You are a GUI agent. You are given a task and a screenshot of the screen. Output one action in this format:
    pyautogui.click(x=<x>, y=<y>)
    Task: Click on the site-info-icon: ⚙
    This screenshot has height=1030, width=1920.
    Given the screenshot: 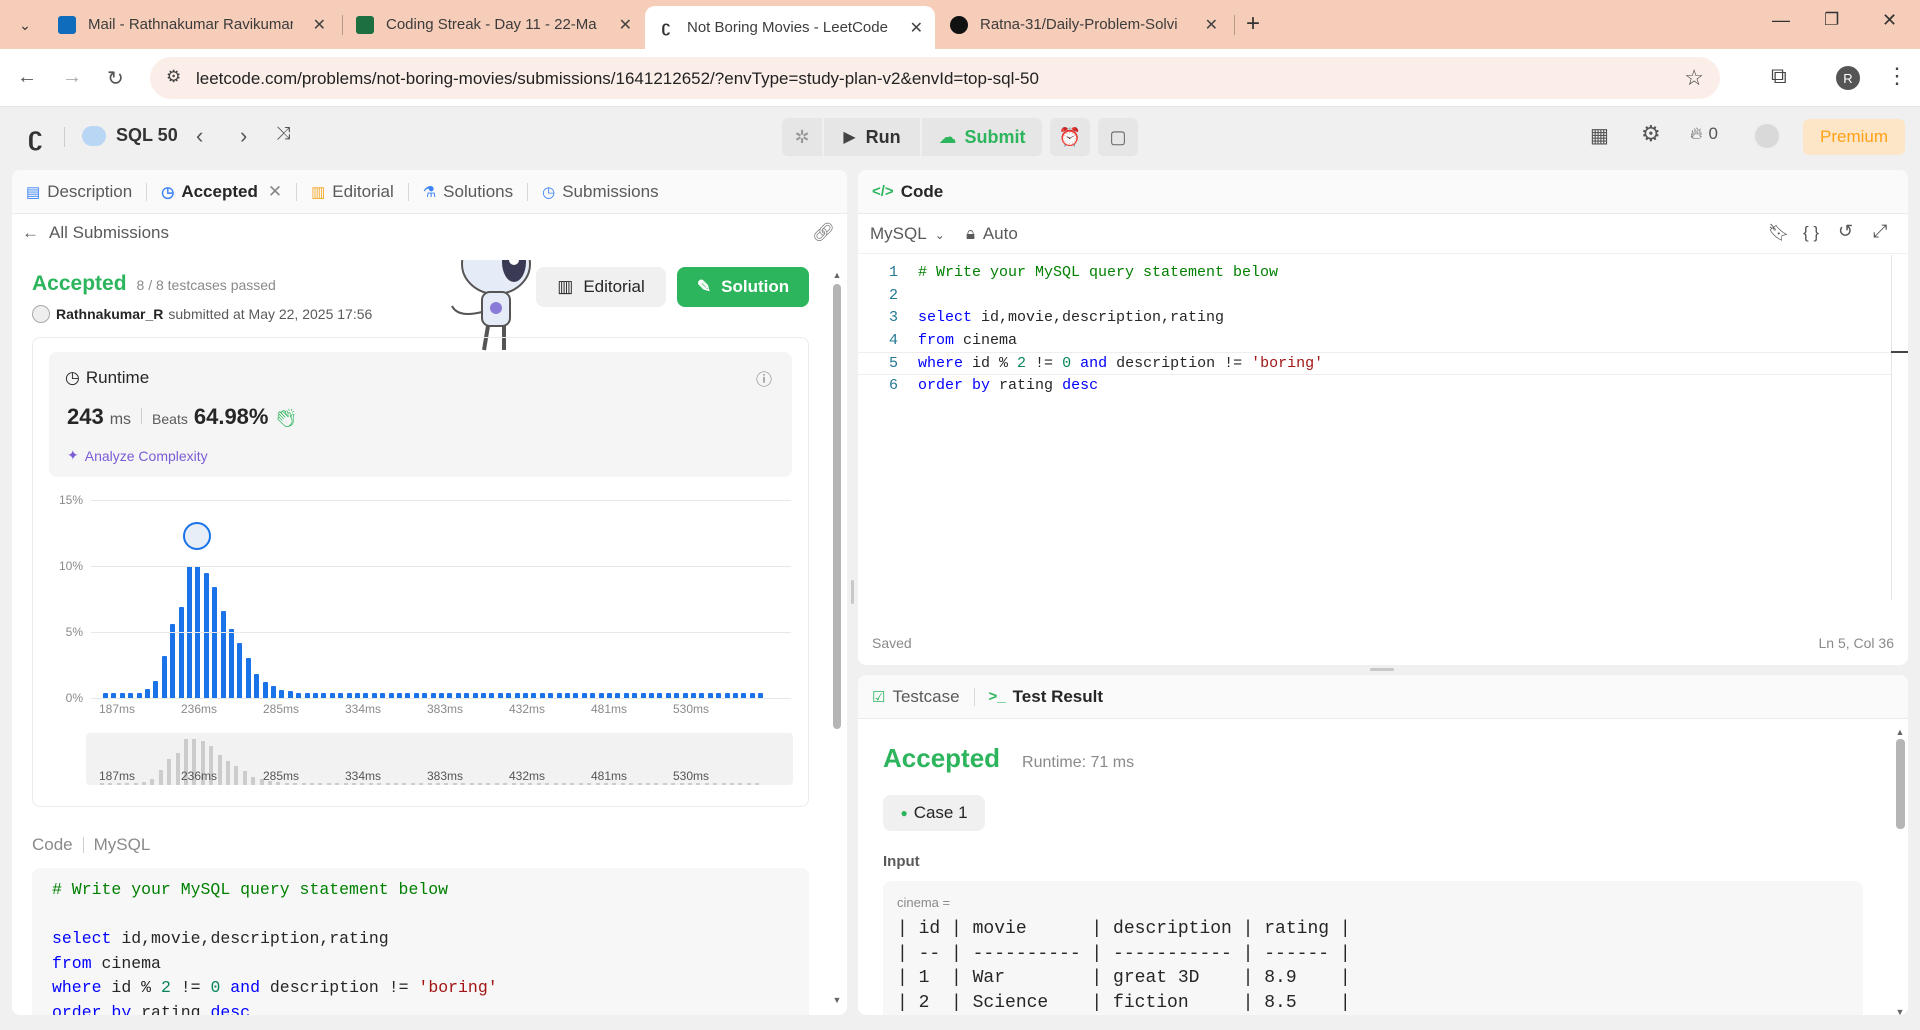 What is the action you would take?
    pyautogui.click(x=173, y=77)
    